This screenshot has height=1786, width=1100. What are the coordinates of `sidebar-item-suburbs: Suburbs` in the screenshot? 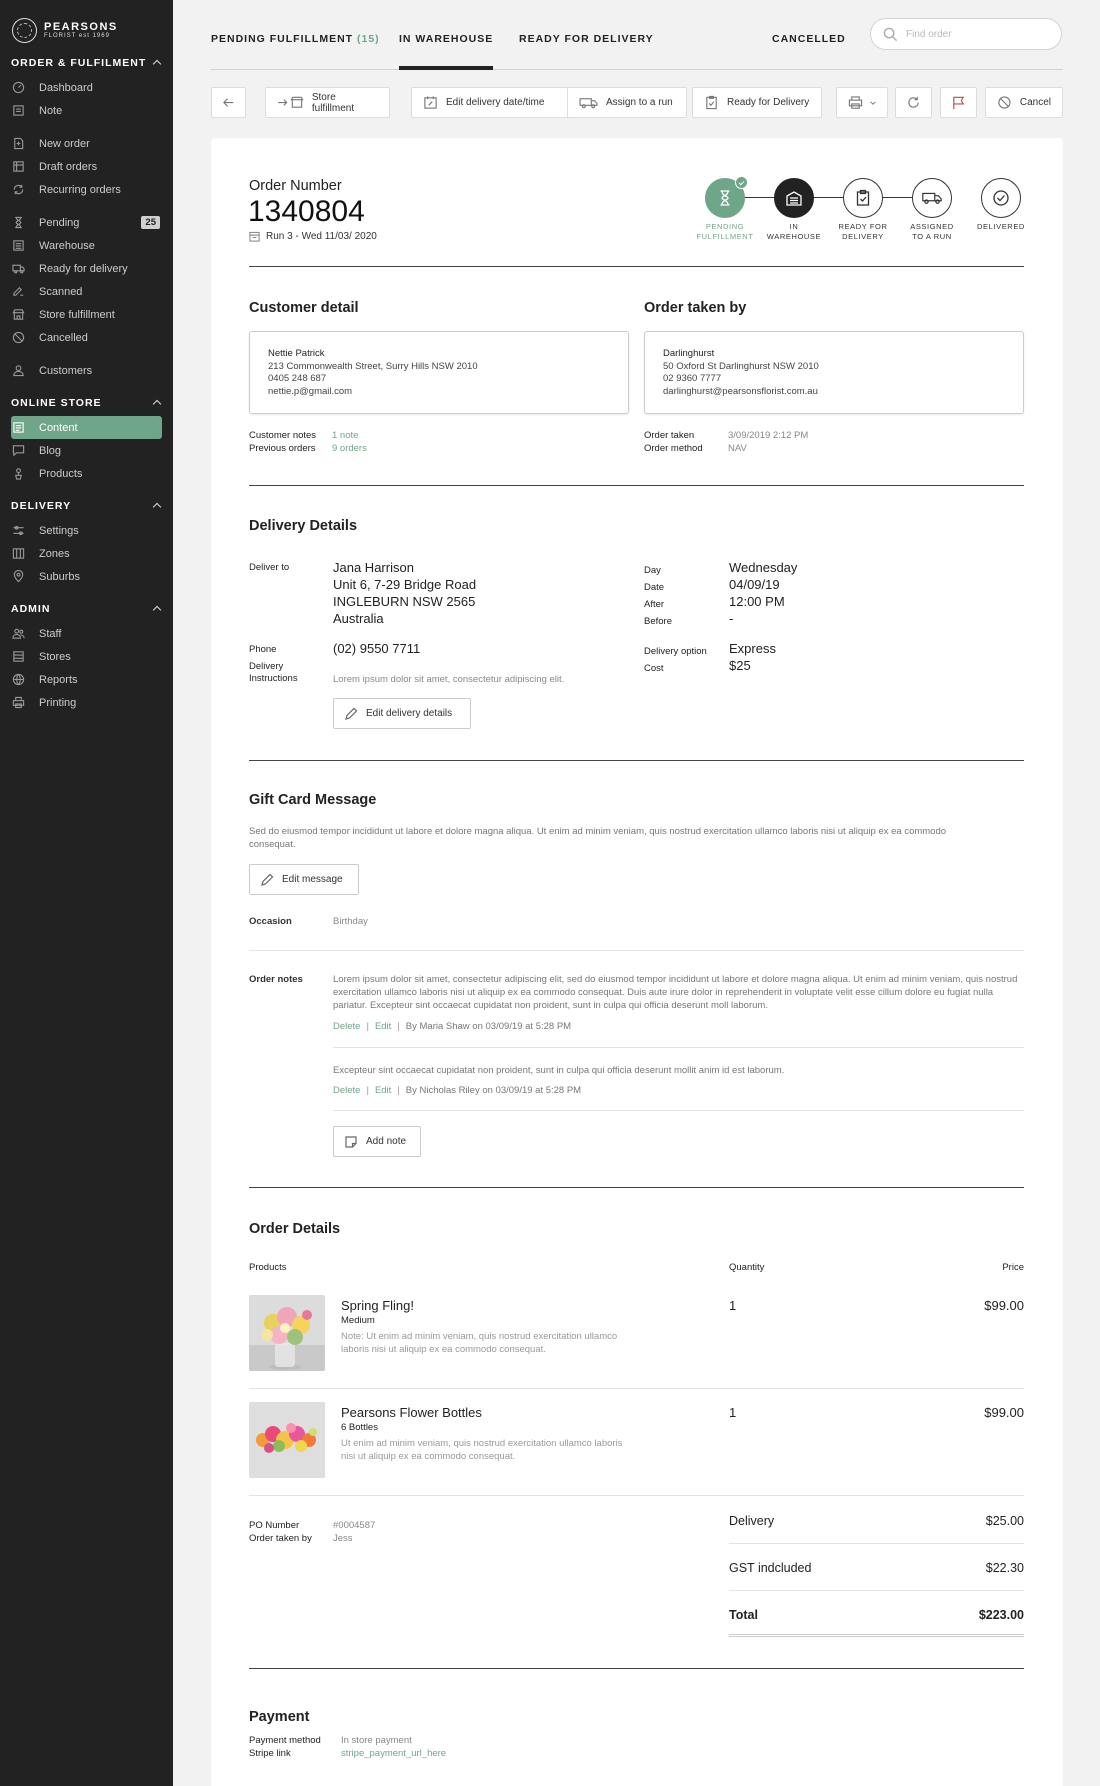 It's located at (86, 576).